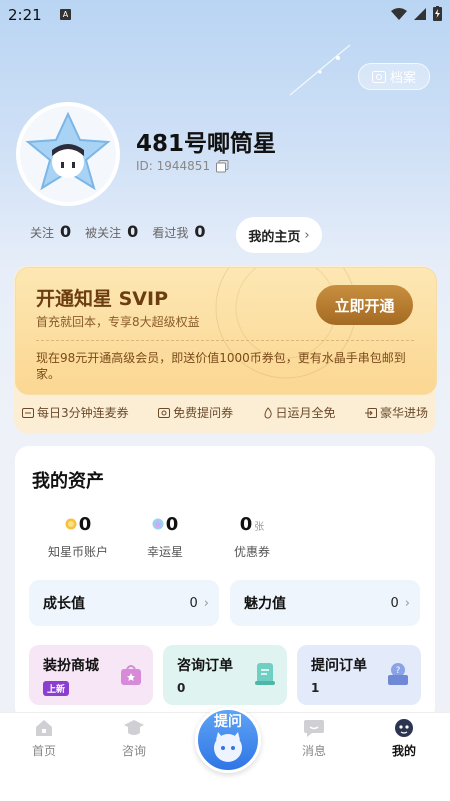  What do you see at coordinates (170, 233) in the screenshot?
I see `stat-label: 看过我` at bounding box center [170, 233].